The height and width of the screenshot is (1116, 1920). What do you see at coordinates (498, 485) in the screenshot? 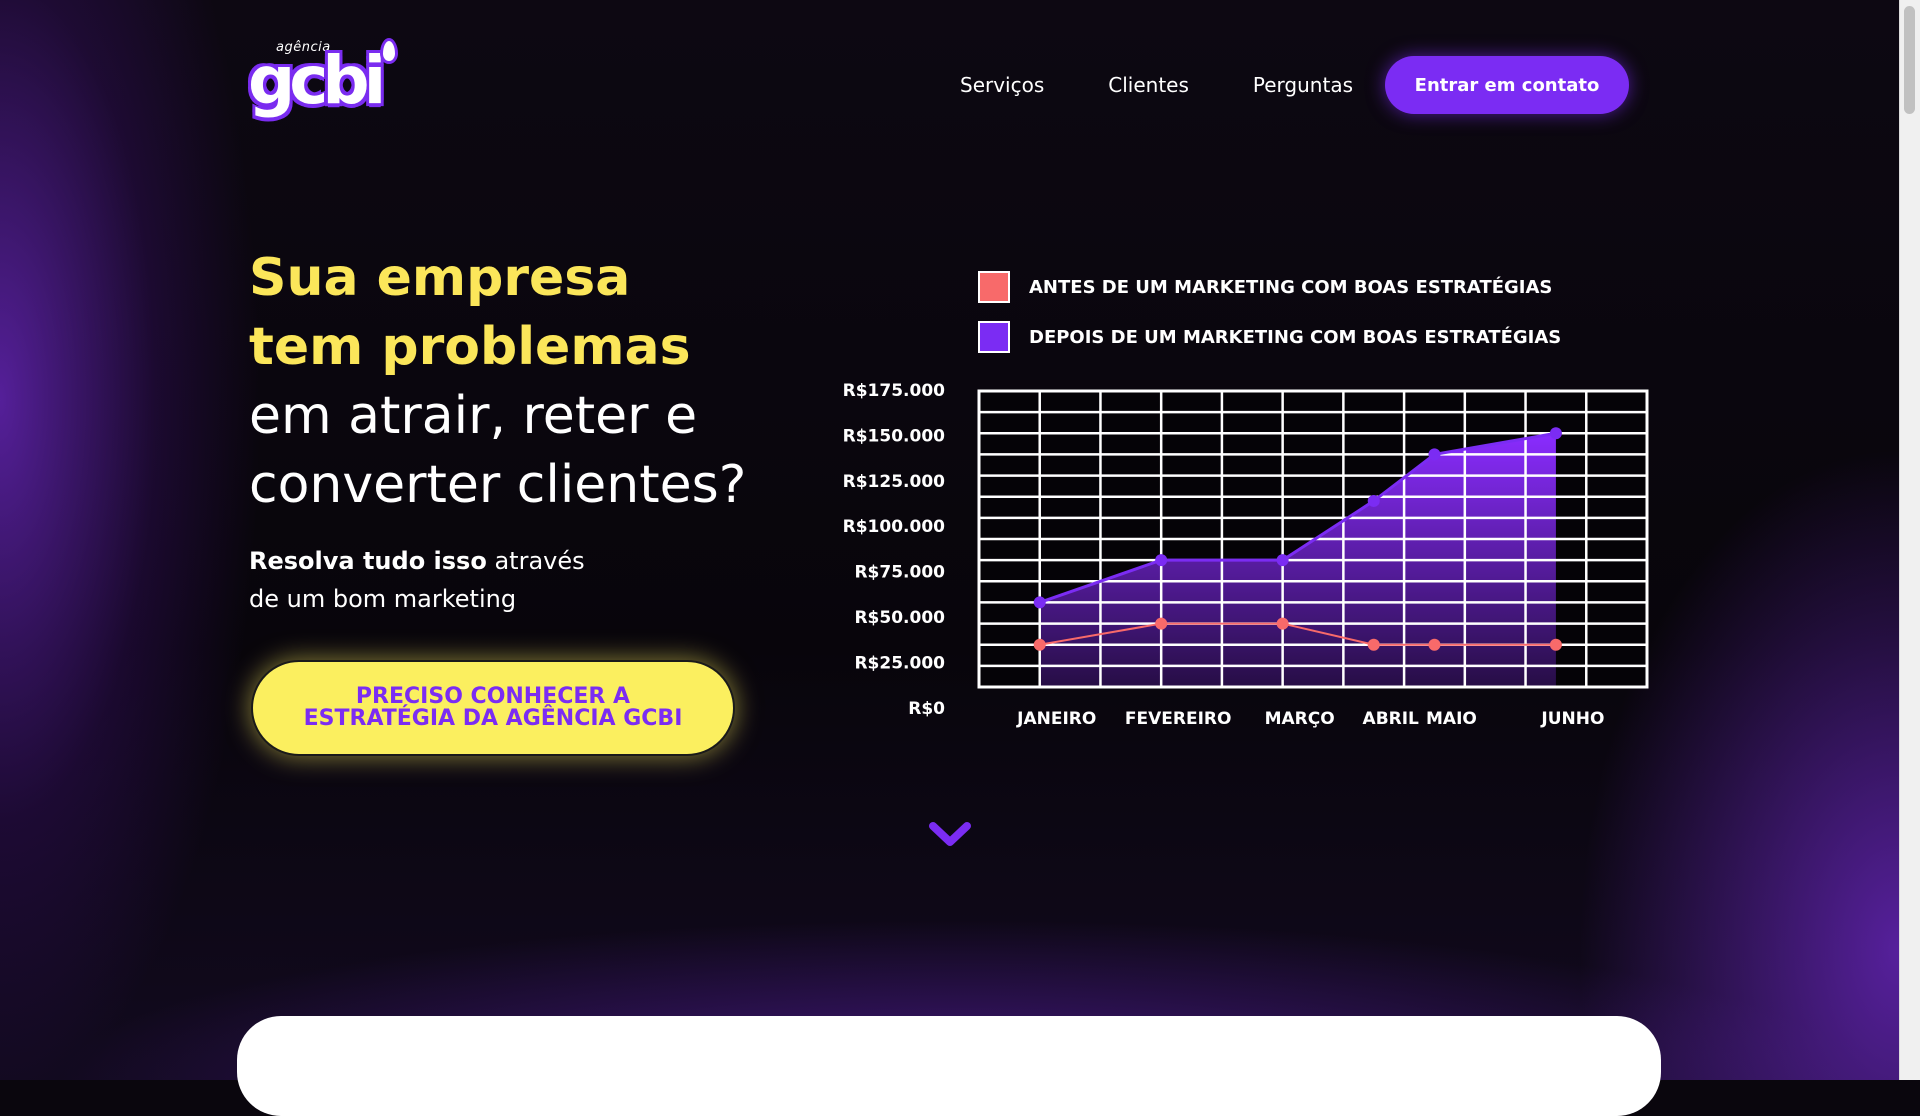
I see `headline-line-4: converter clientes?` at bounding box center [498, 485].